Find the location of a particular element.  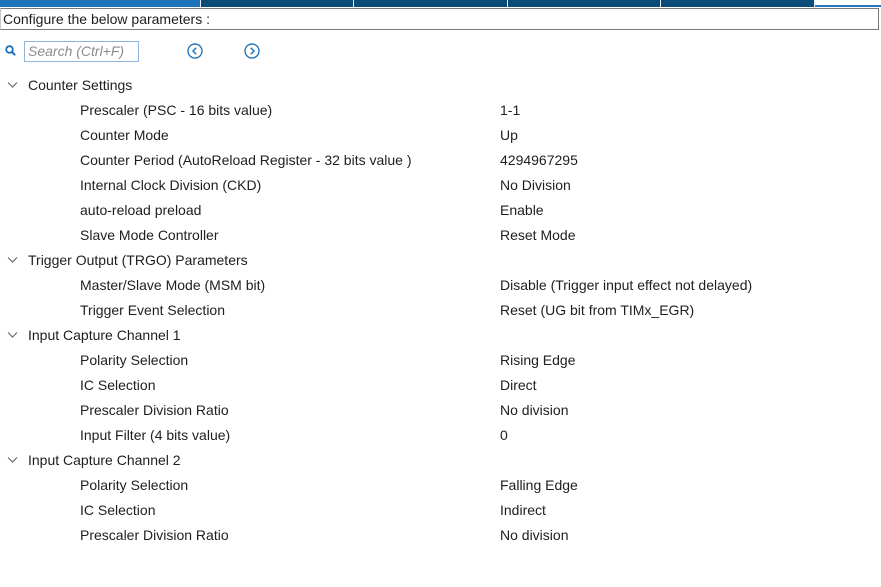

parameter-name: Prescaler (PSC - 16 bits value) is located at coordinates (176, 110).